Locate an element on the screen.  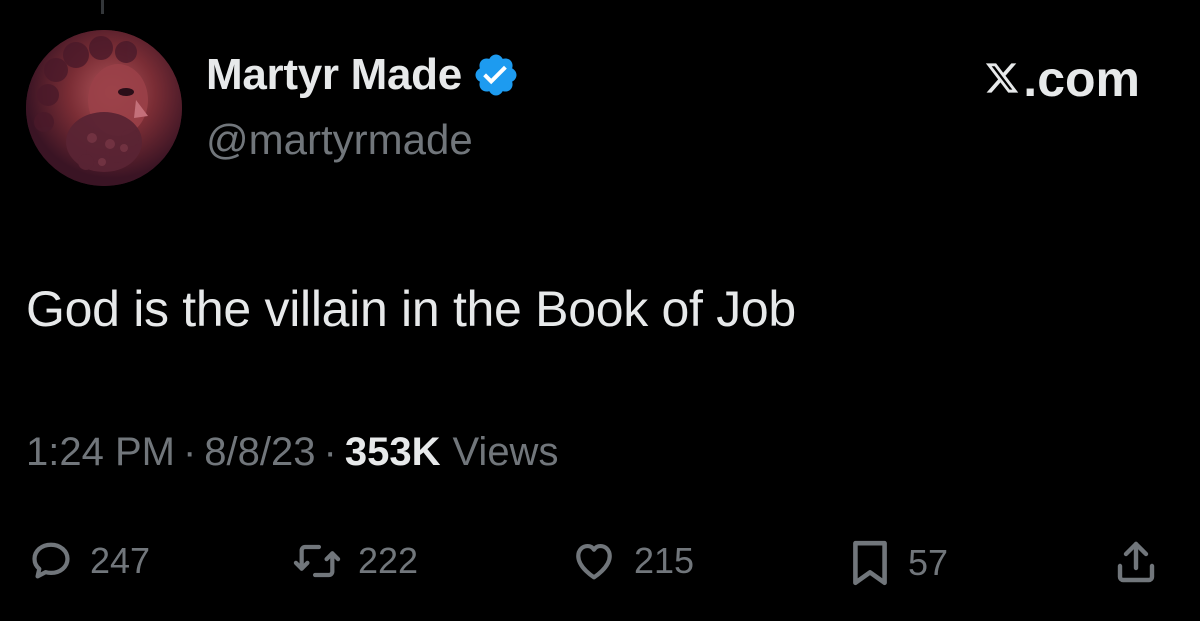
site-domain-text: .com is located at coordinates (1081, 79).